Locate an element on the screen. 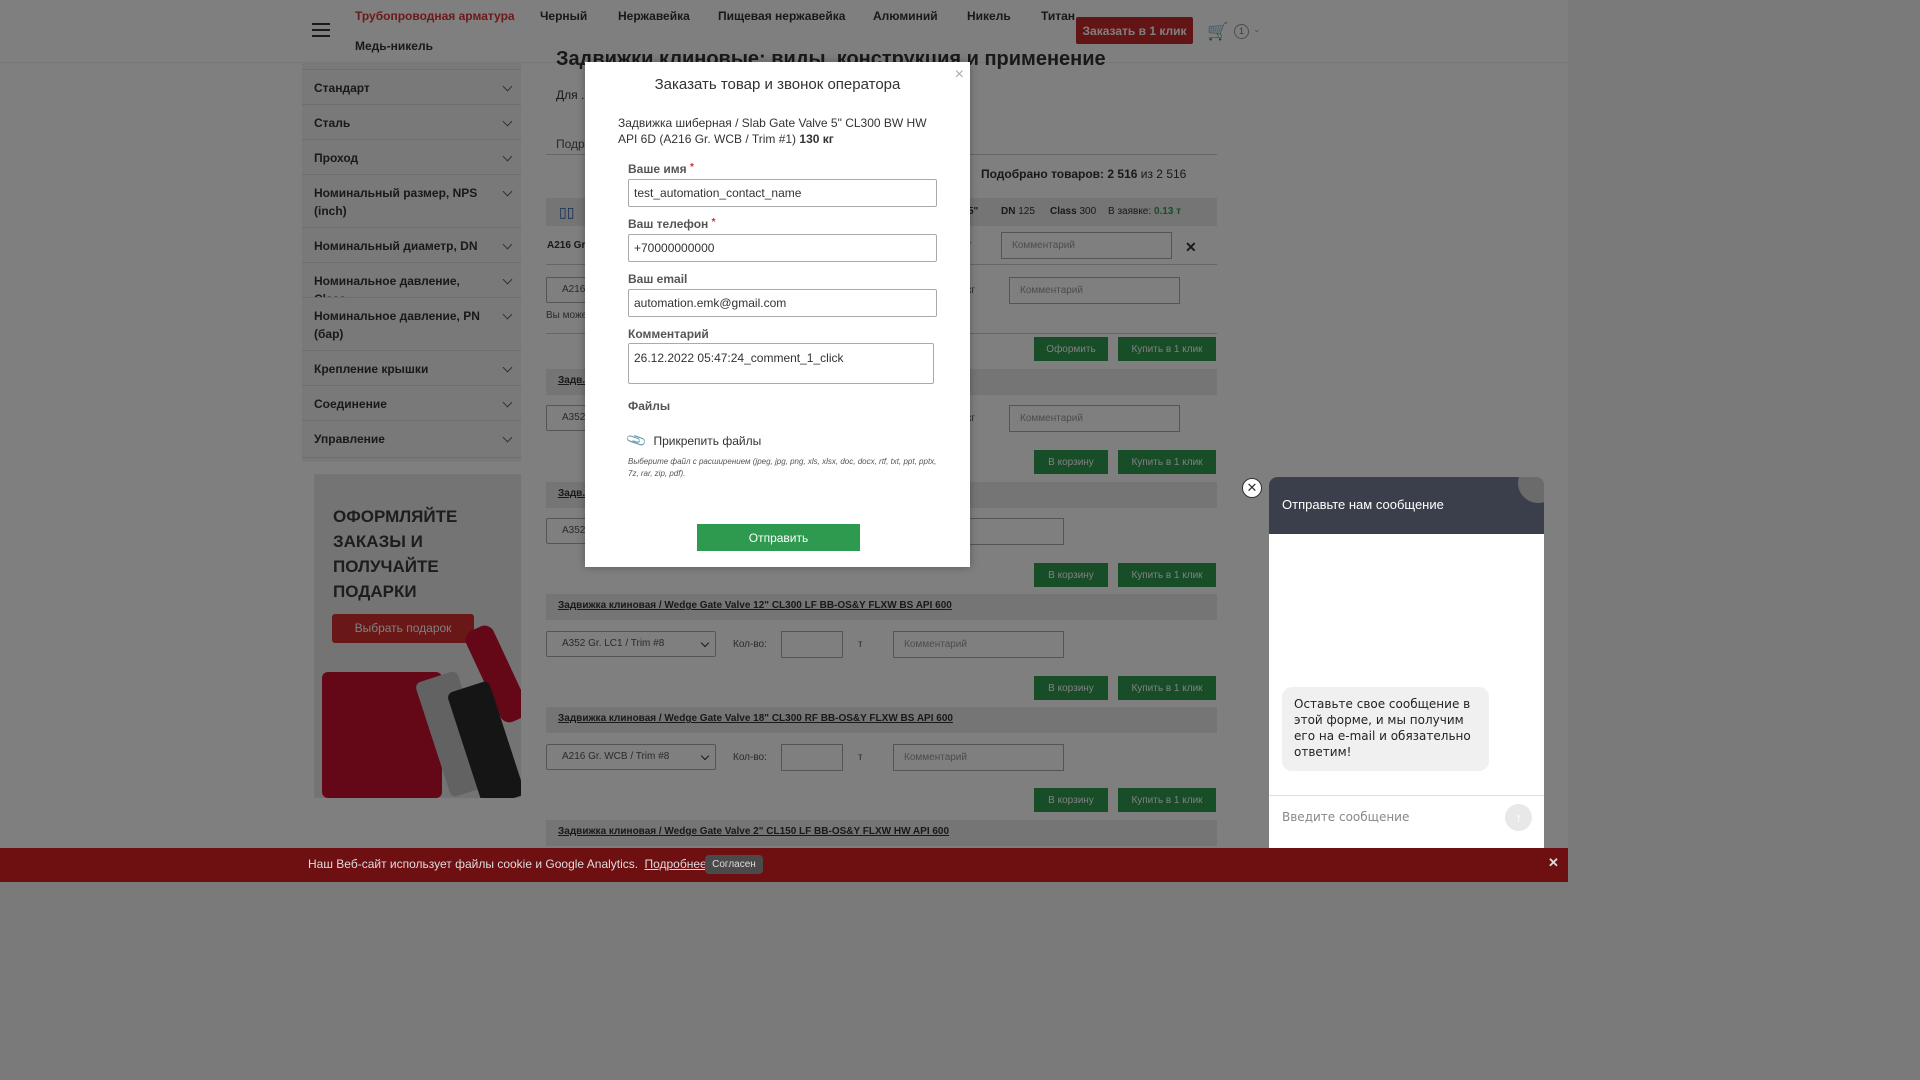  comment-textarea: 26.12.2022 05:47:24_comment_1_click is located at coordinates (781, 363).